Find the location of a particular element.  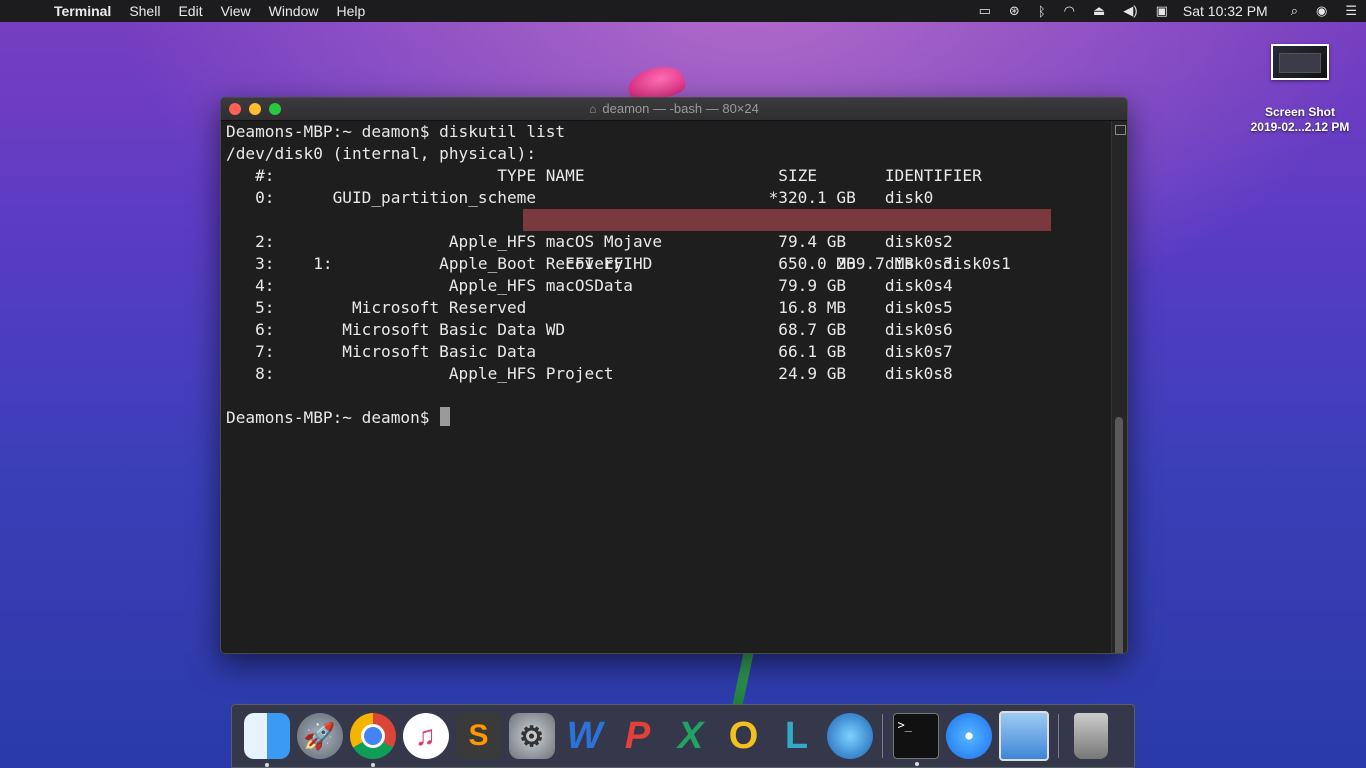

terminal-line: 0: GUID_partition_scheme *320.1 GB disk0 is located at coordinates (580, 197).